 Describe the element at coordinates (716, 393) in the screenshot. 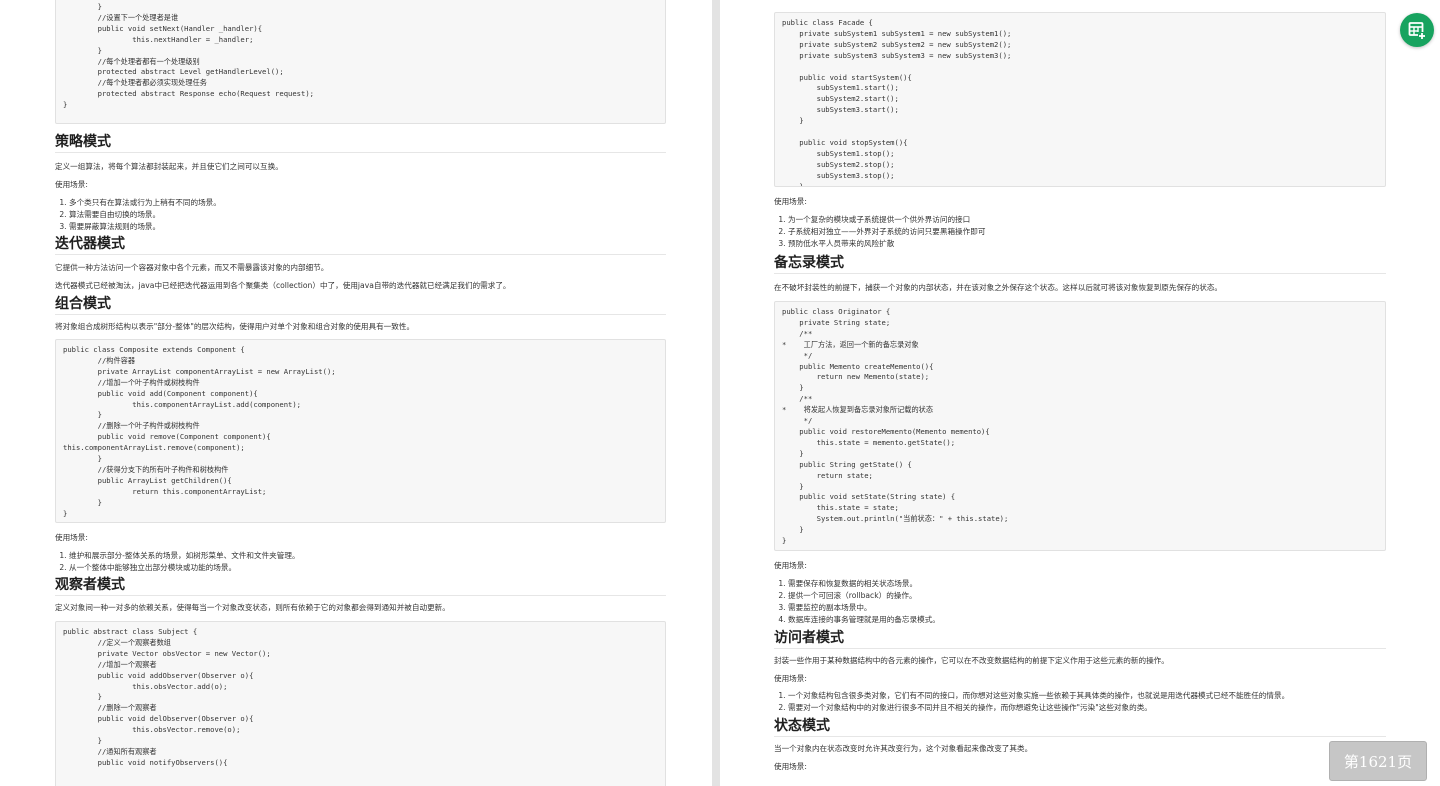

I see `page-divider` at that location.